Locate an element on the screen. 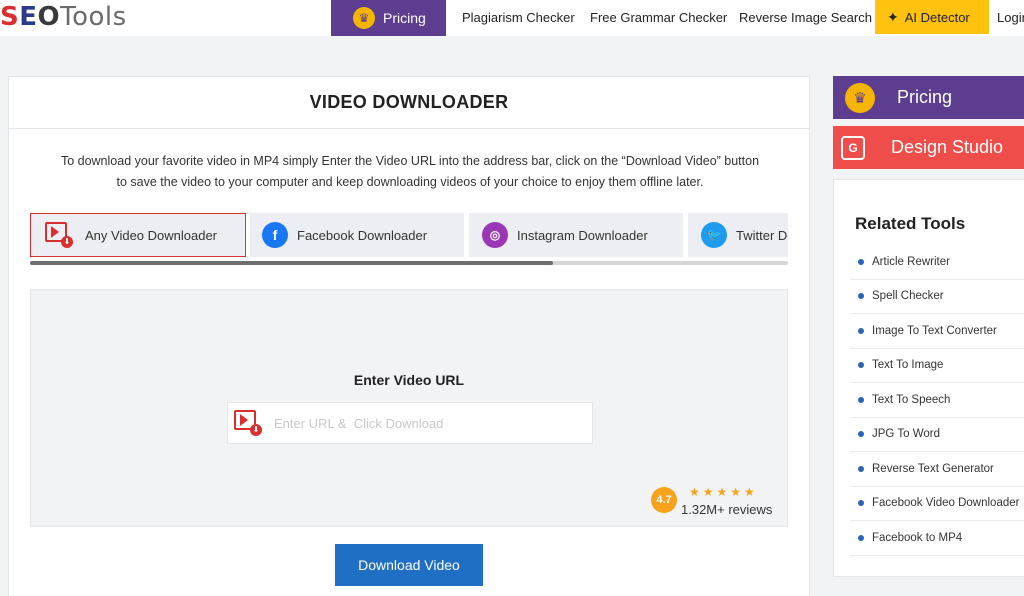 This screenshot has width=1024, height=596. site-logo: S E O Tools is located at coordinates (63, 17).